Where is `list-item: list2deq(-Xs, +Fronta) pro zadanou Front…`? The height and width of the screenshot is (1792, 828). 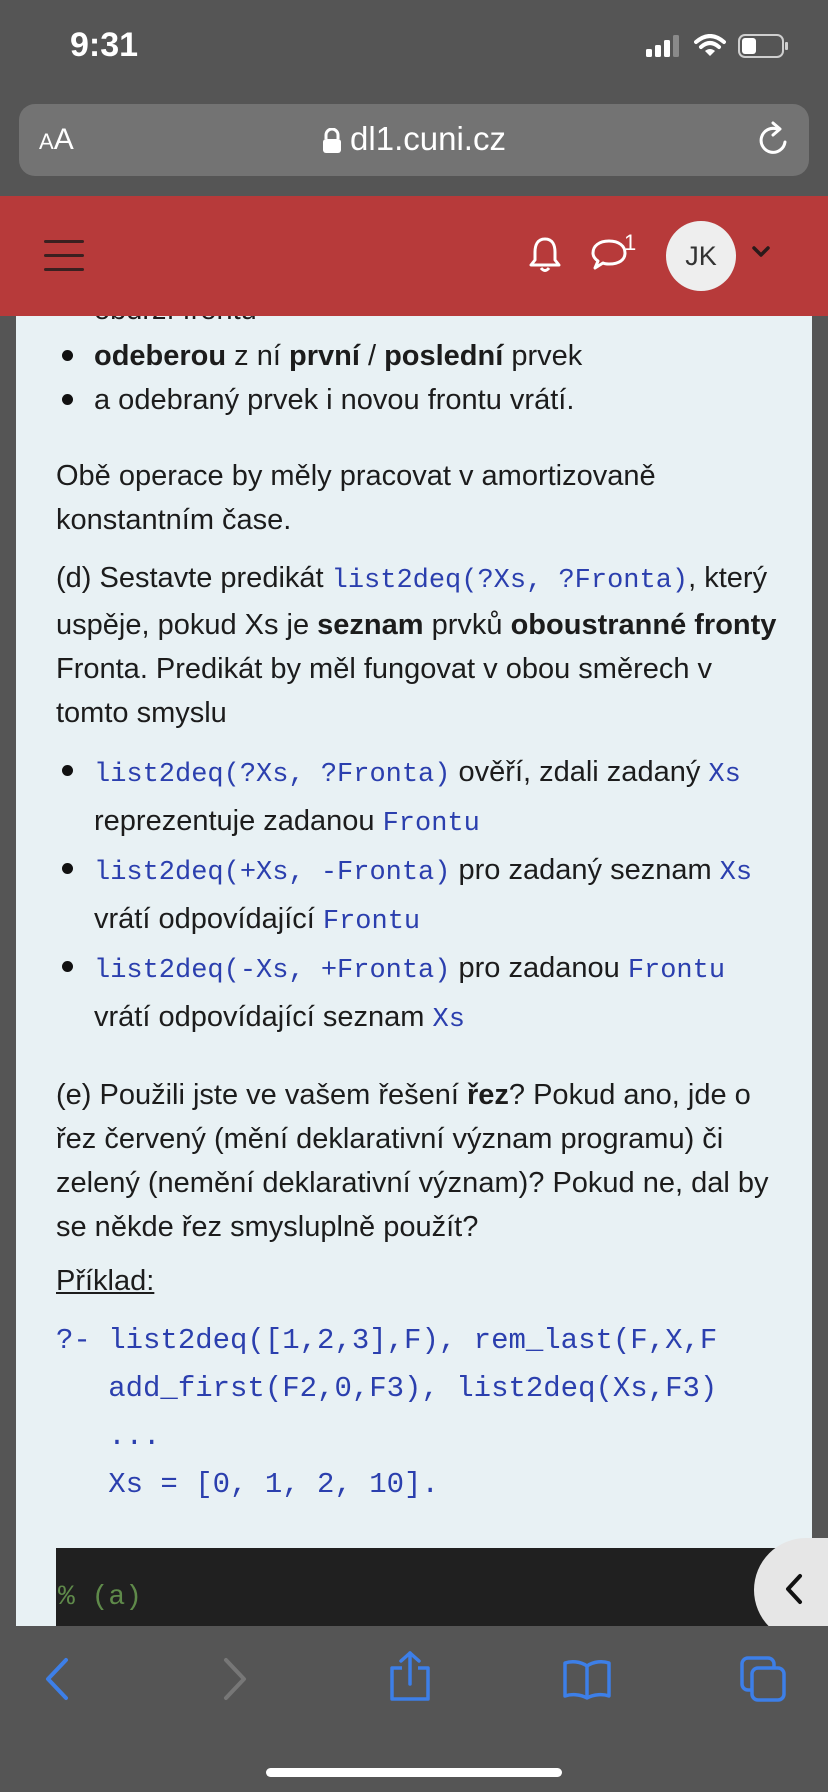 list-item: list2deq(-Xs, +Fronta) pro zadanou Front… is located at coordinates (421, 994).